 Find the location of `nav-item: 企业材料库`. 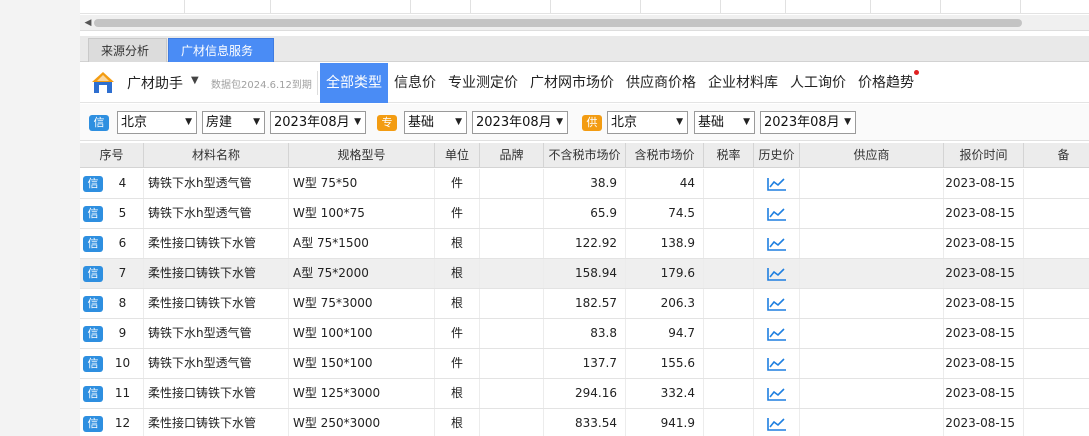

nav-item: 企业材料库 is located at coordinates (743, 83).